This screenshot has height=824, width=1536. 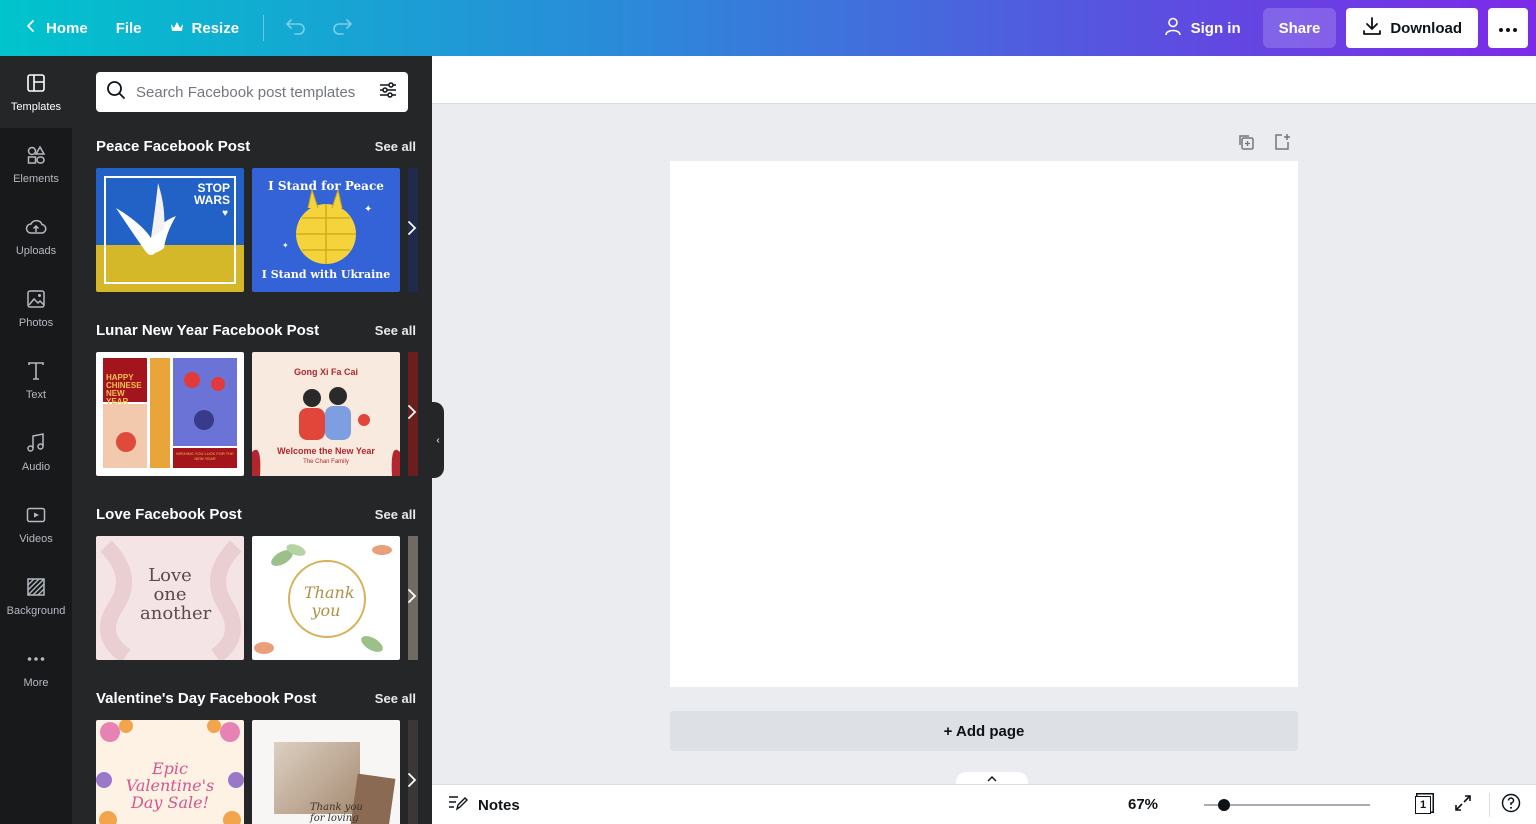 I want to click on template-thumbnail: Epic Valentine's Day Sale!, so click(x=170, y=772).